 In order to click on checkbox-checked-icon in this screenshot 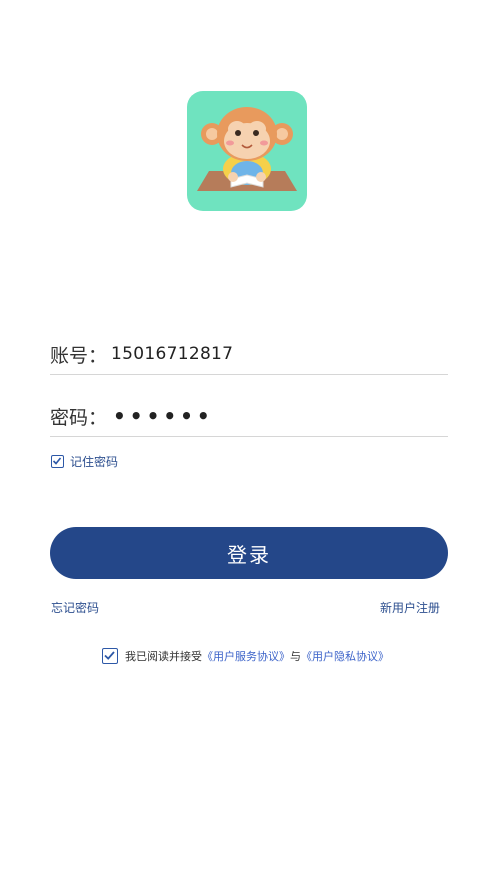, I will do `click(57, 461)`.